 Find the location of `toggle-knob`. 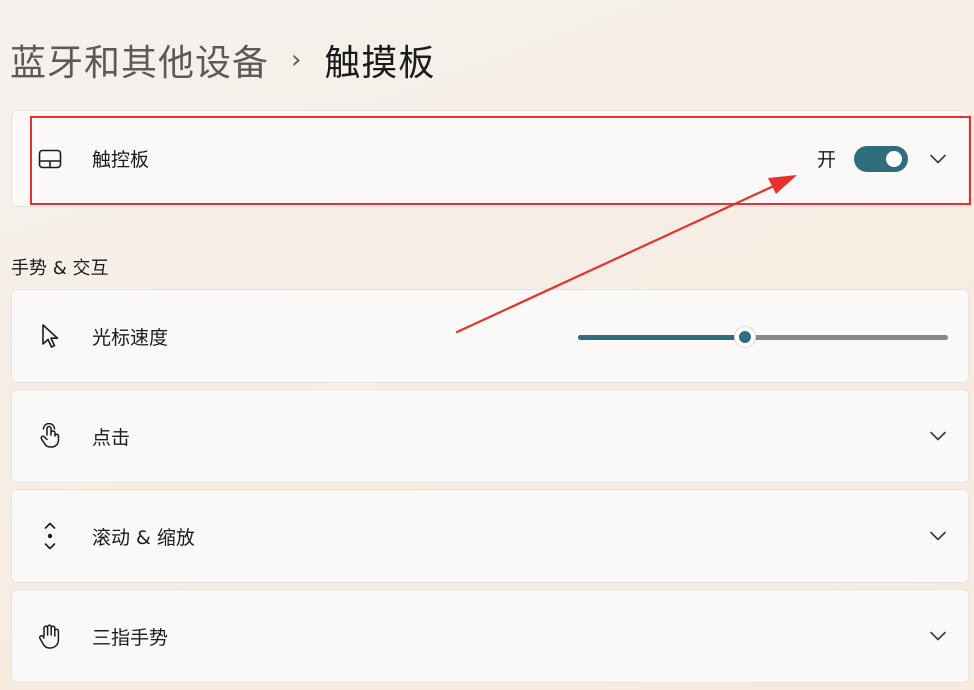

toggle-knob is located at coordinates (894, 158).